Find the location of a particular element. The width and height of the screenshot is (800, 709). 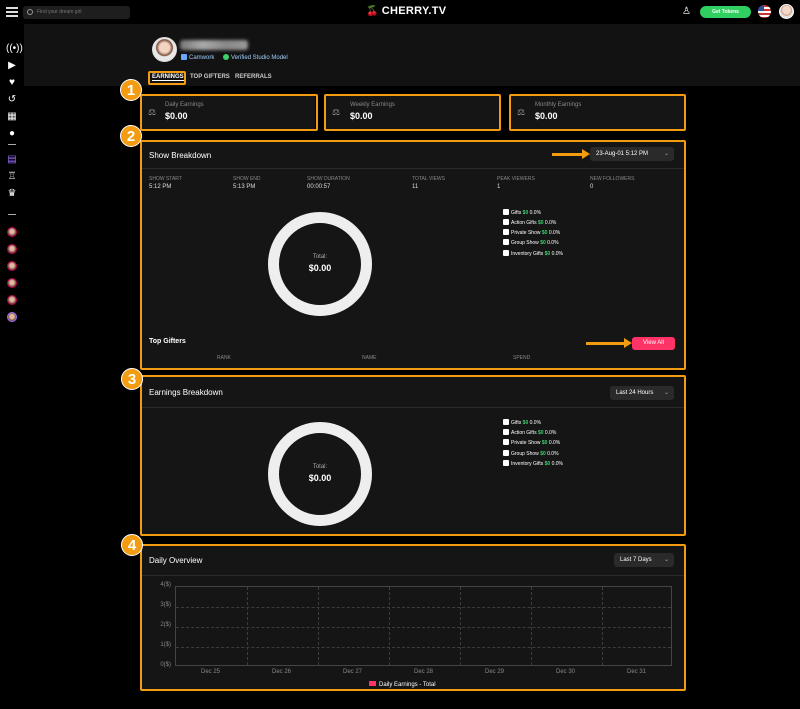

new-followers-header: NEW FOLLOWERS is located at coordinates (612, 179).